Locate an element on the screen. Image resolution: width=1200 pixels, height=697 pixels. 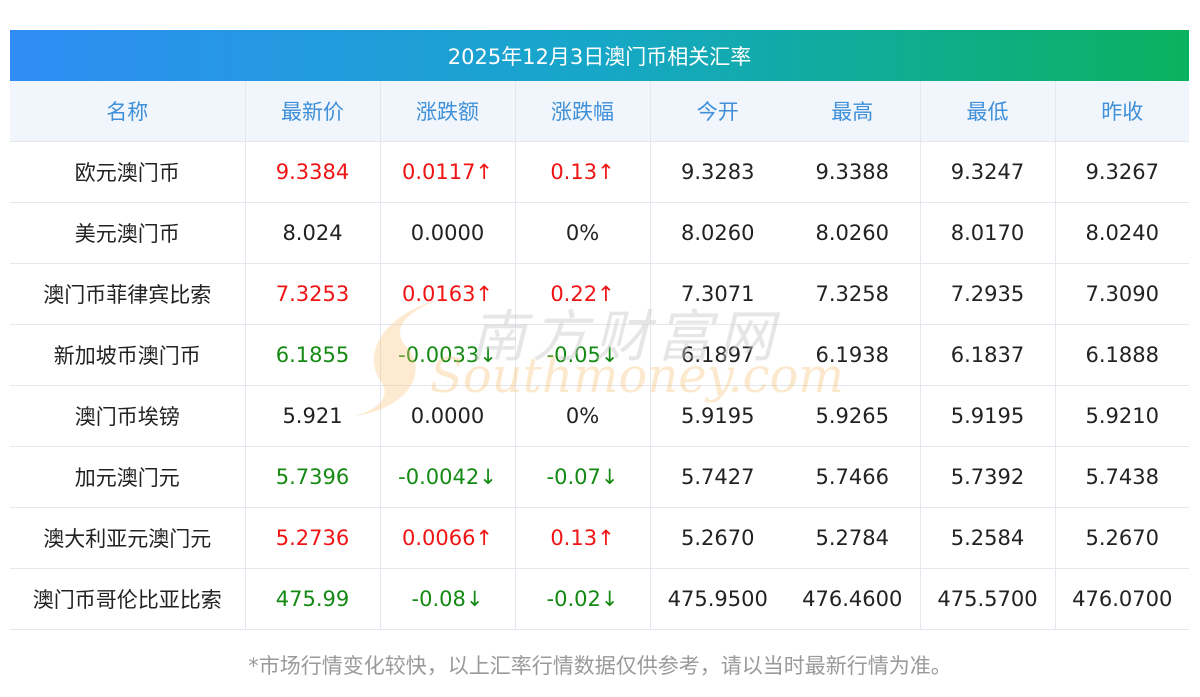
cell-latest: 9.3384 is located at coordinates (313, 172).